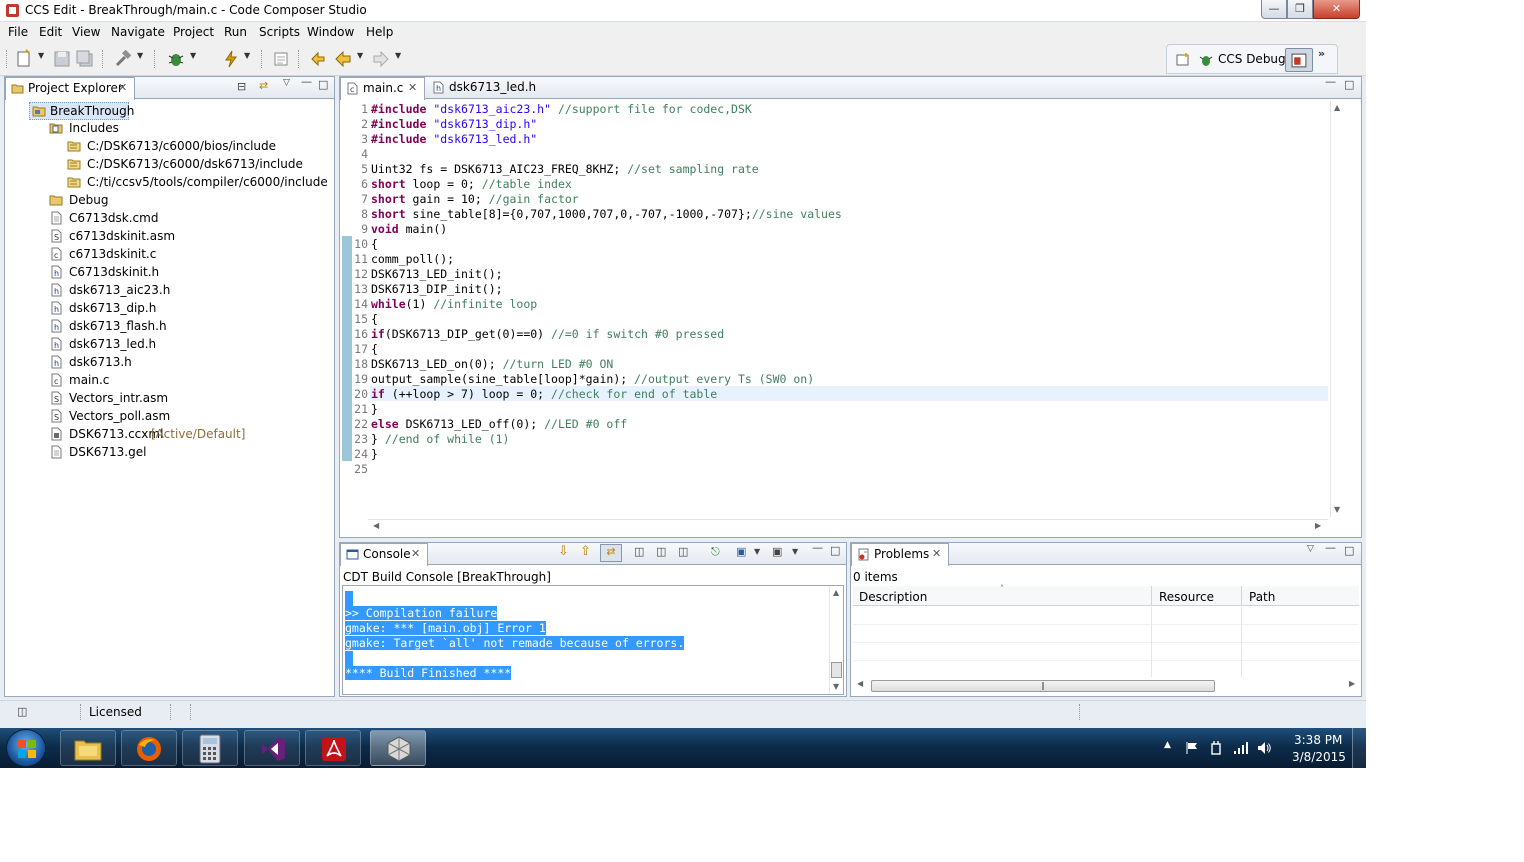 This screenshot has height=862, width=1524. Describe the element at coordinates (437, 274) in the screenshot. I see `code-line: DSK6713_LED_init();` at that location.